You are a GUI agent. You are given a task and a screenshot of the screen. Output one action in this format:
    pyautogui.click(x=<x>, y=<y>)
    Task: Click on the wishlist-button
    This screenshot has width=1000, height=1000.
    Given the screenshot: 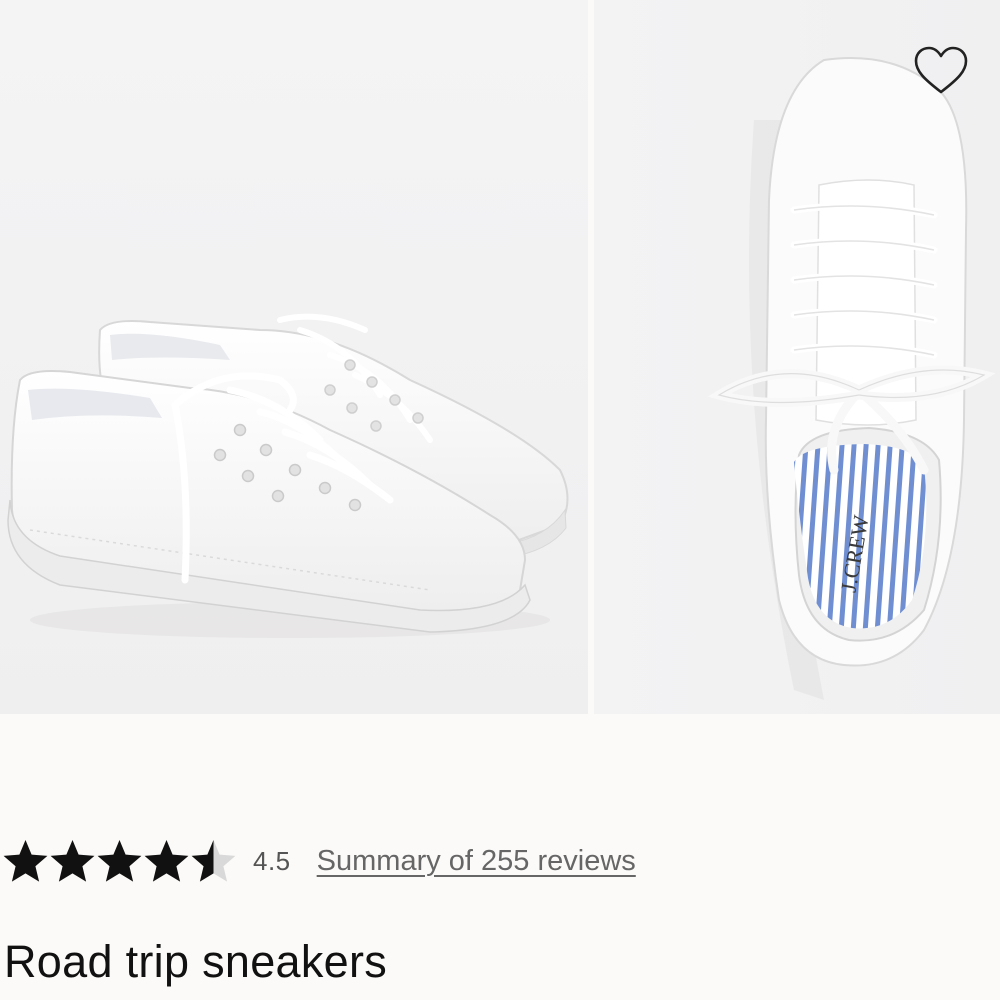 What is the action you would take?
    pyautogui.click(x=941, y=71)
    